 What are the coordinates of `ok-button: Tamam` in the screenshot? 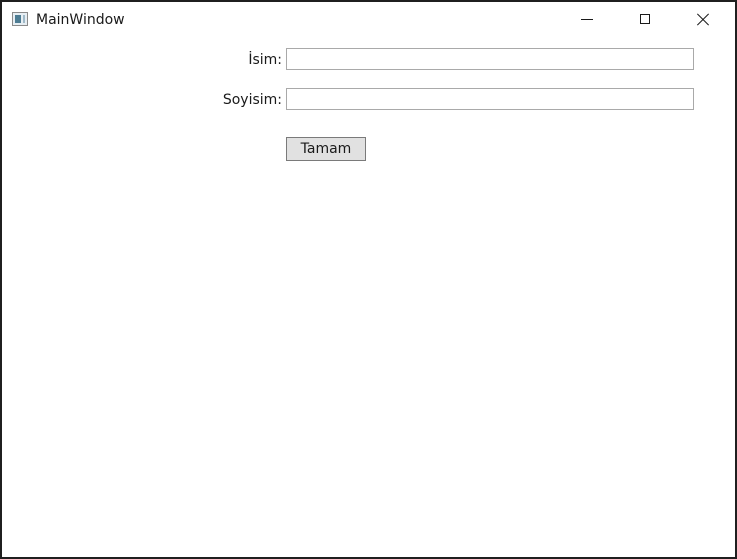 It's located at (326, 149).